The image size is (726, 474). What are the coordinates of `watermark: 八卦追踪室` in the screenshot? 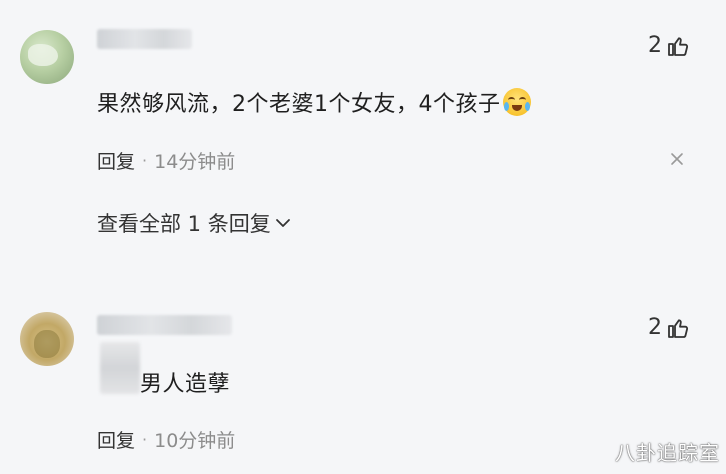 It's located at (667, 453).